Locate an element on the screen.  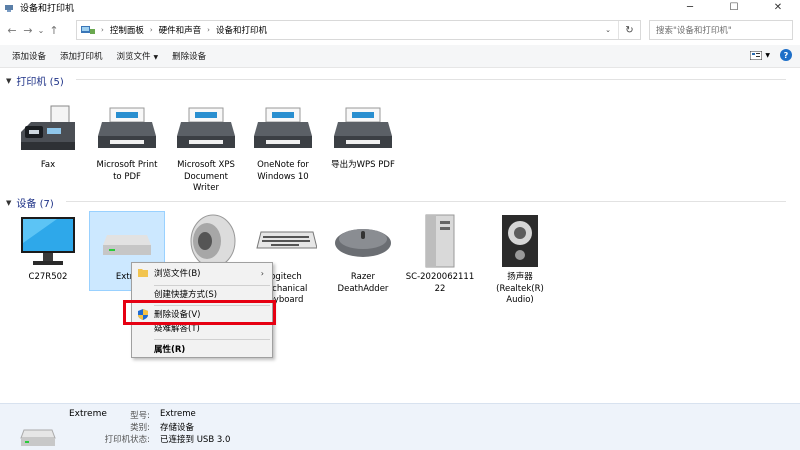
device-microsoft-print-to-pdf: Microsoft Print to PDF is located at coordinates (127, 141).